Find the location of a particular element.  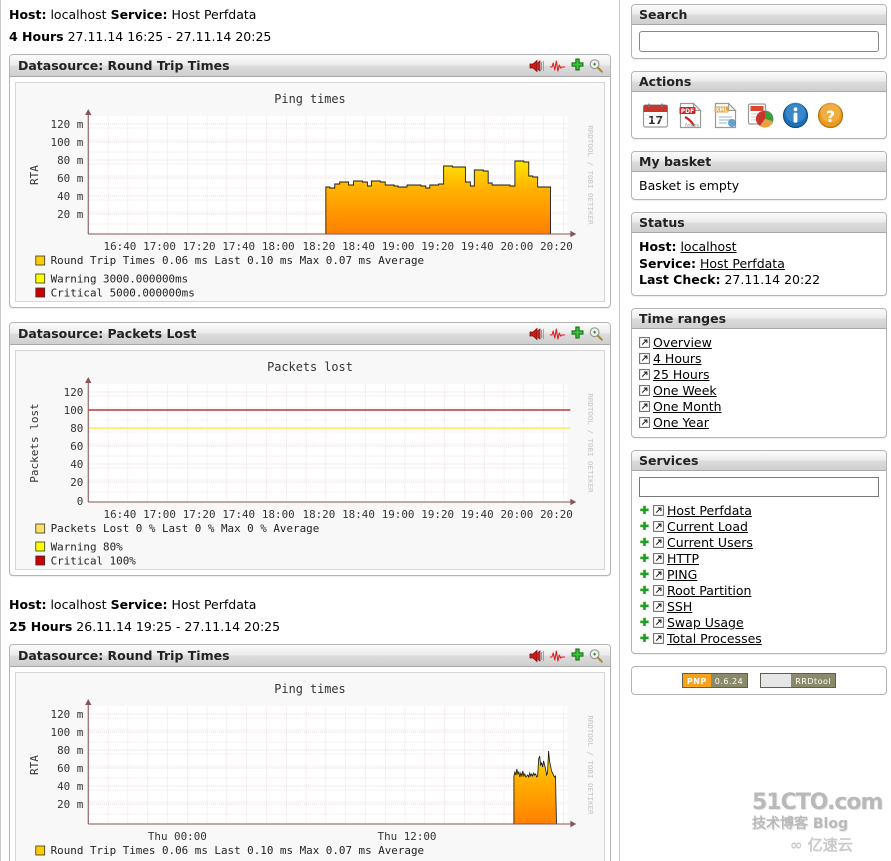

range-period: 26.11.14 19:25 - 27.11.14 20:25 is located at coordinates (178, 626).